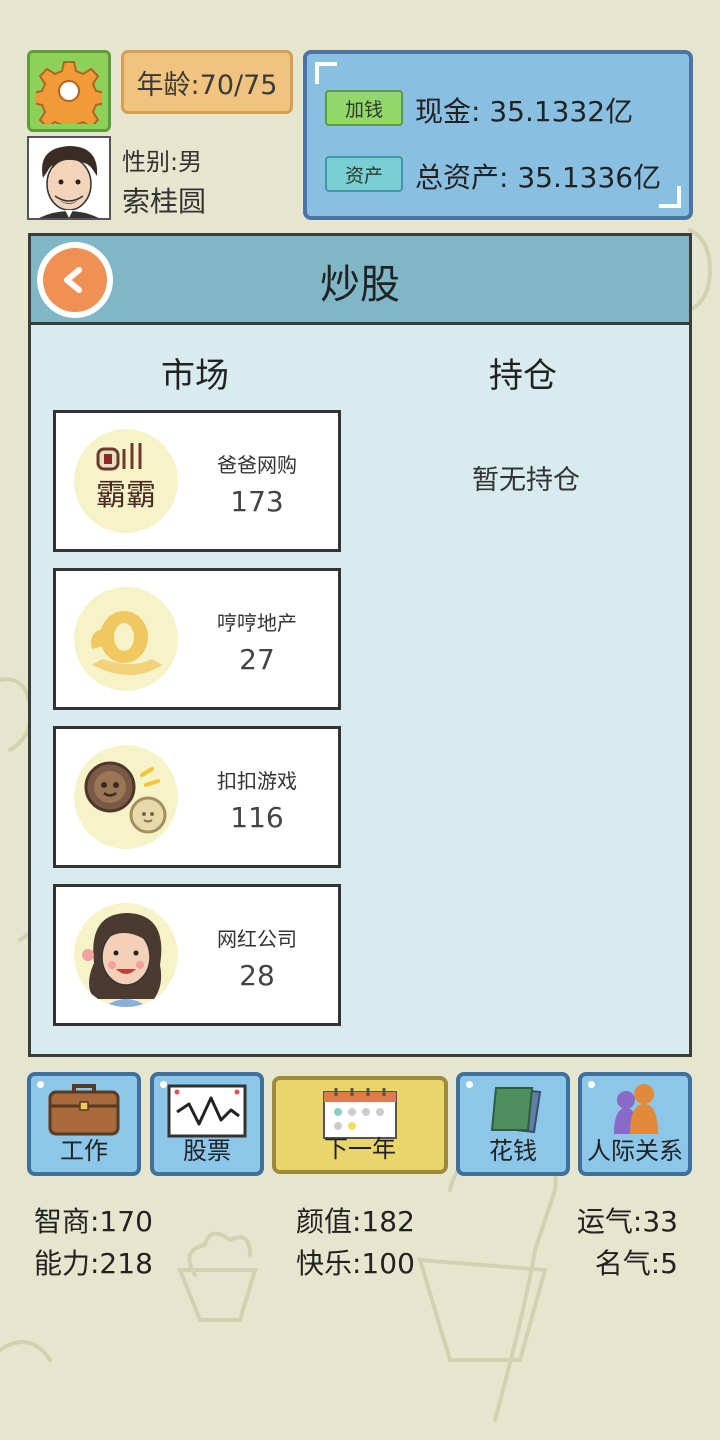  Describe the element at coordinates (197, 481) in the screenshot. I see `stock-card: 霸霸 爸爸网购 173` at that location.